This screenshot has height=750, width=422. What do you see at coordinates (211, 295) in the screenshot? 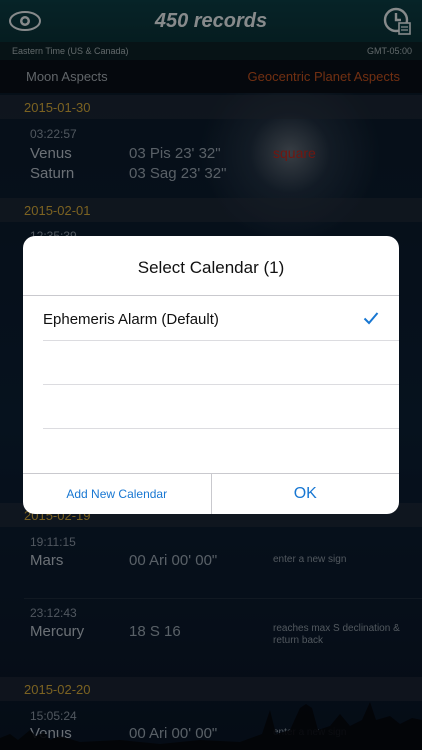
I see `dialog-title-divider` at bounding box center [211, 295].